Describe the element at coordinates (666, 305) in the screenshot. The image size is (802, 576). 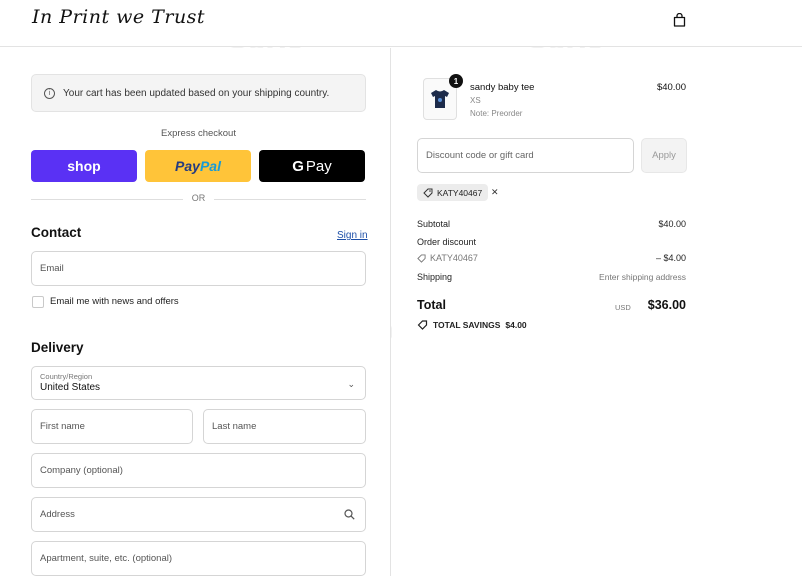
I see `total-value: $36.00` at that location.